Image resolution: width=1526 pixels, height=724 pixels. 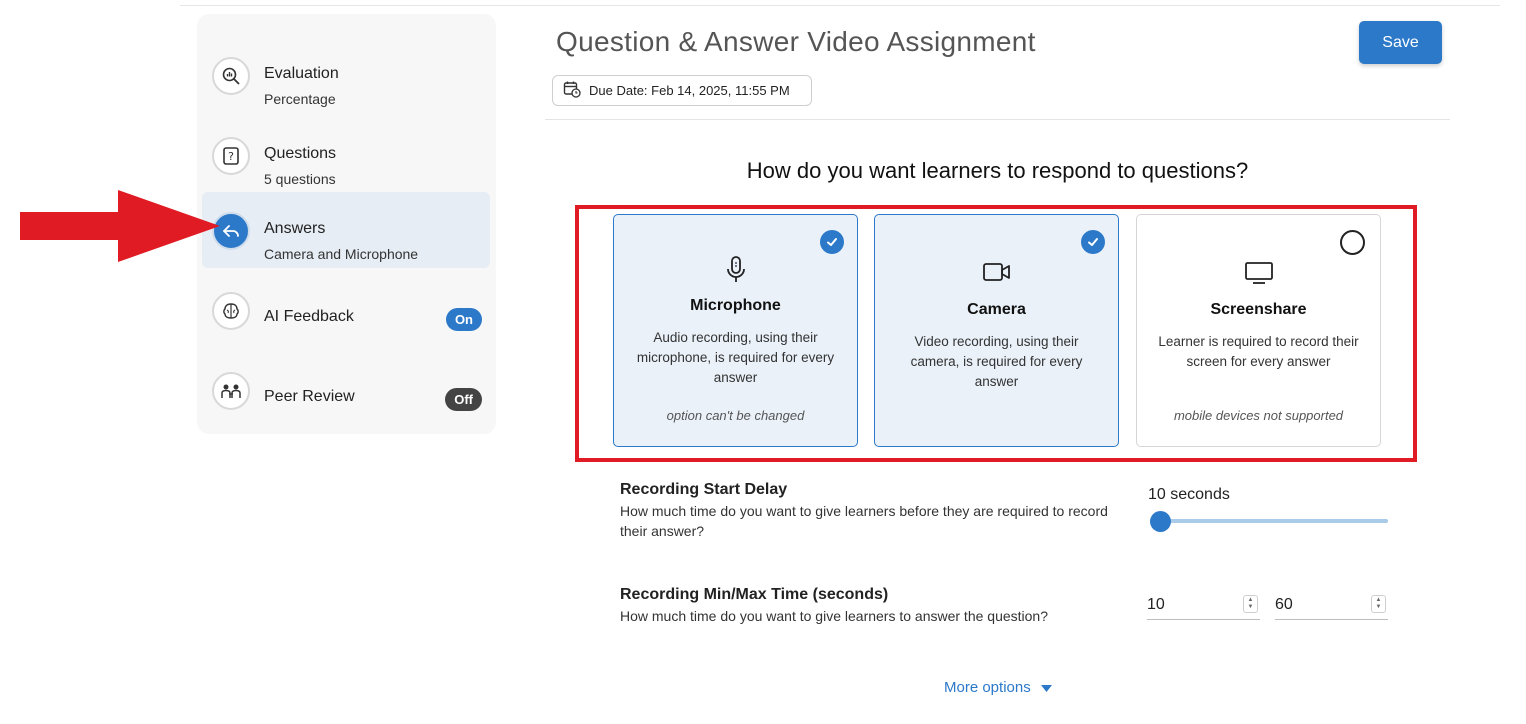 I want to click on min-time-stepper: ▲ ▼, so click(x=1250, y=604).